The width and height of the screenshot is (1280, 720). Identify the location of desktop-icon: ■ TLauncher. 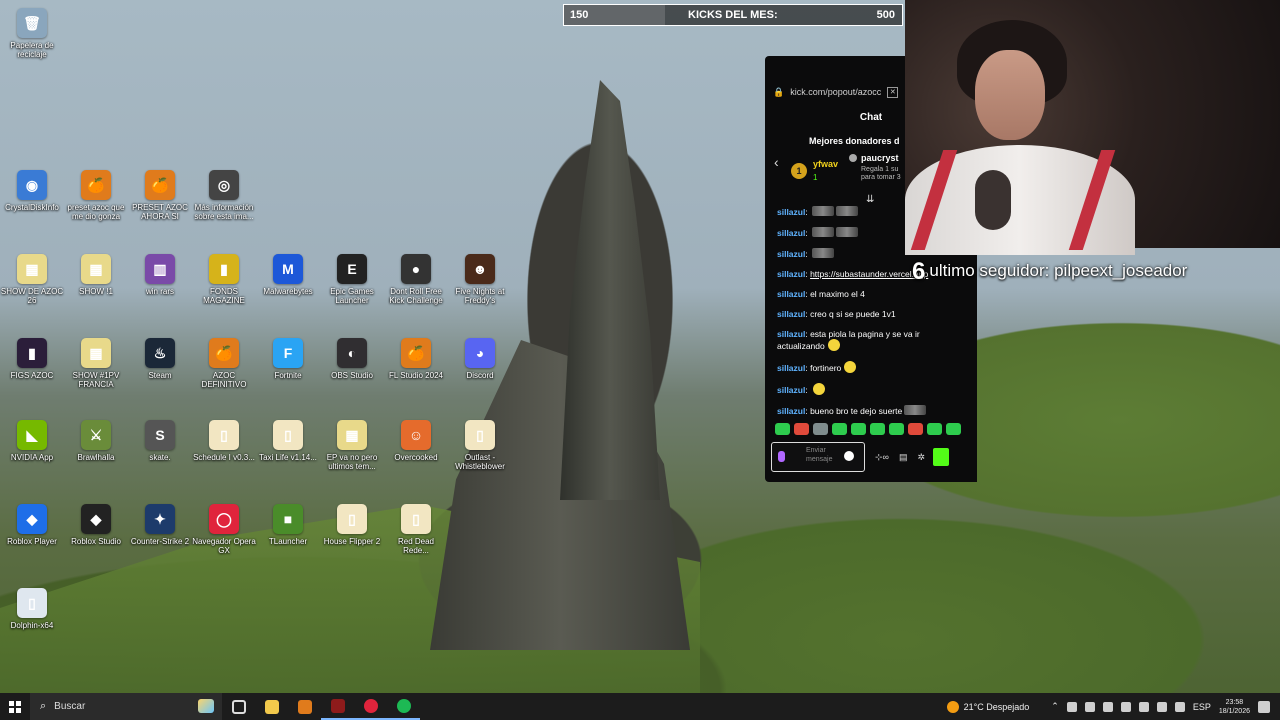
(288, 525).